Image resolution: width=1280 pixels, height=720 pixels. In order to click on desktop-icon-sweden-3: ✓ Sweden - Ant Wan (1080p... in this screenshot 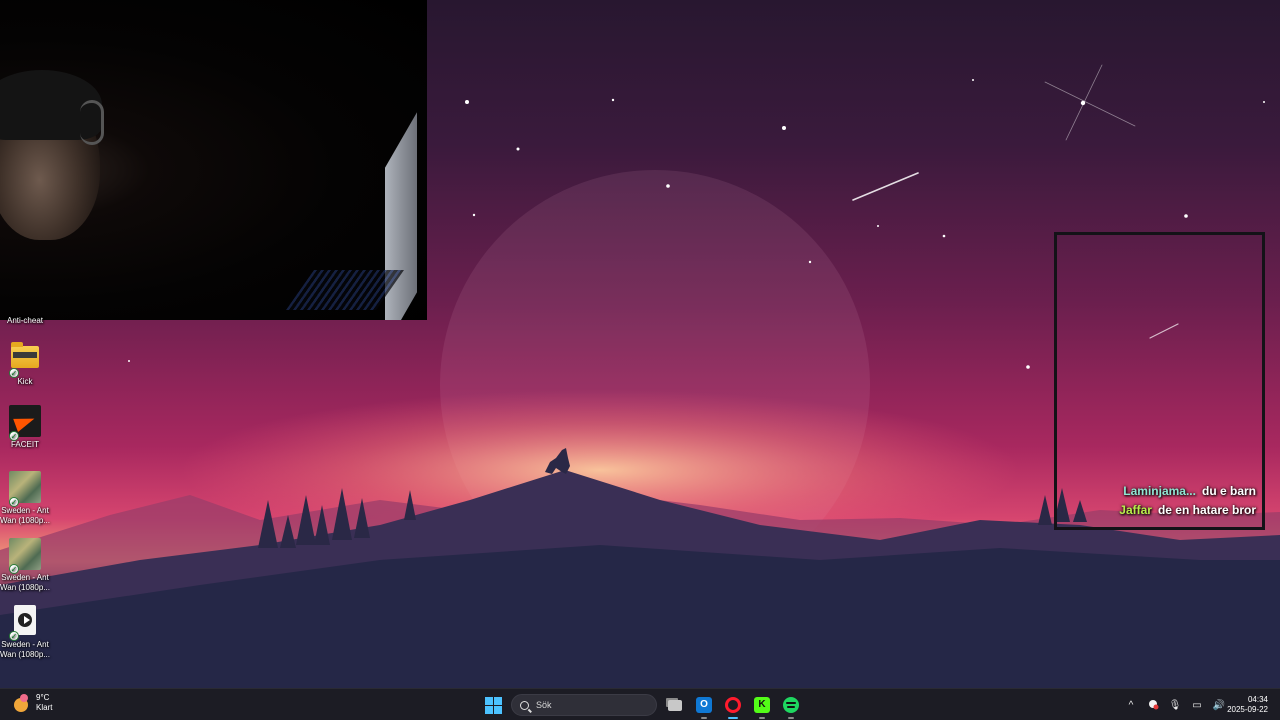, I will do `click(25, 632)`.